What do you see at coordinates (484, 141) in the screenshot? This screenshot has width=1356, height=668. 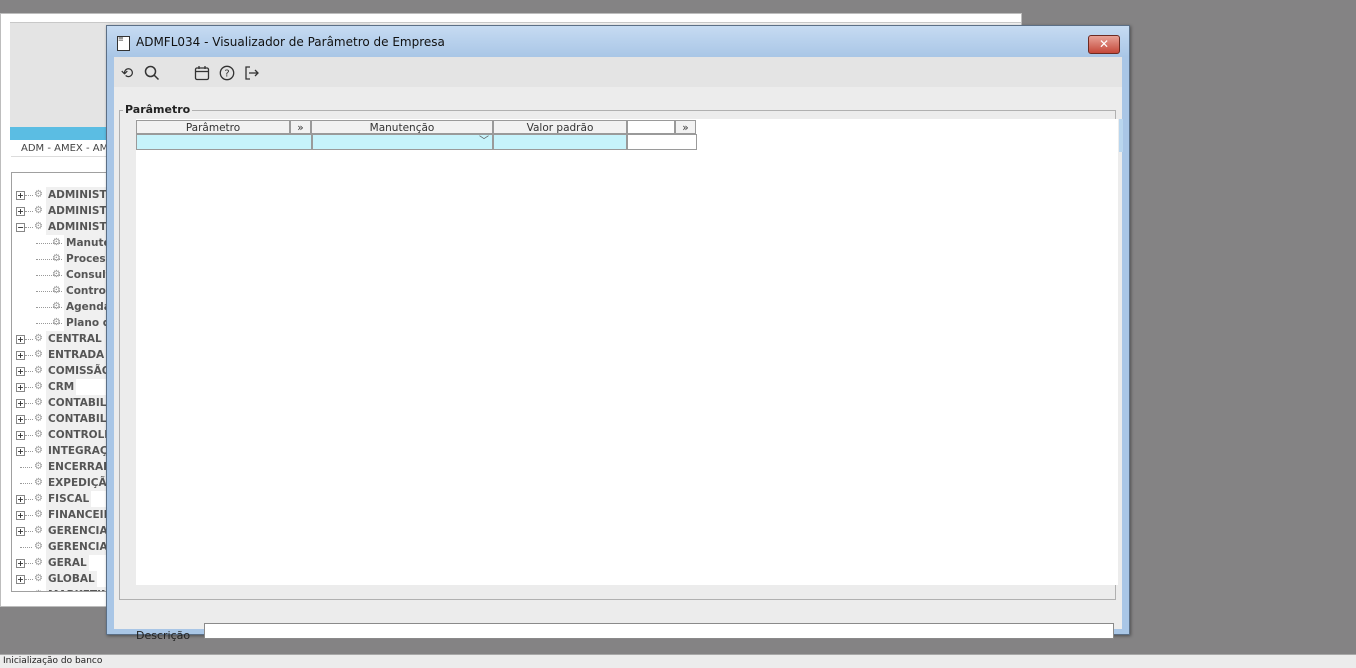 I see `chevron-down-icon: ﹀` at bounding box center [484, 141].